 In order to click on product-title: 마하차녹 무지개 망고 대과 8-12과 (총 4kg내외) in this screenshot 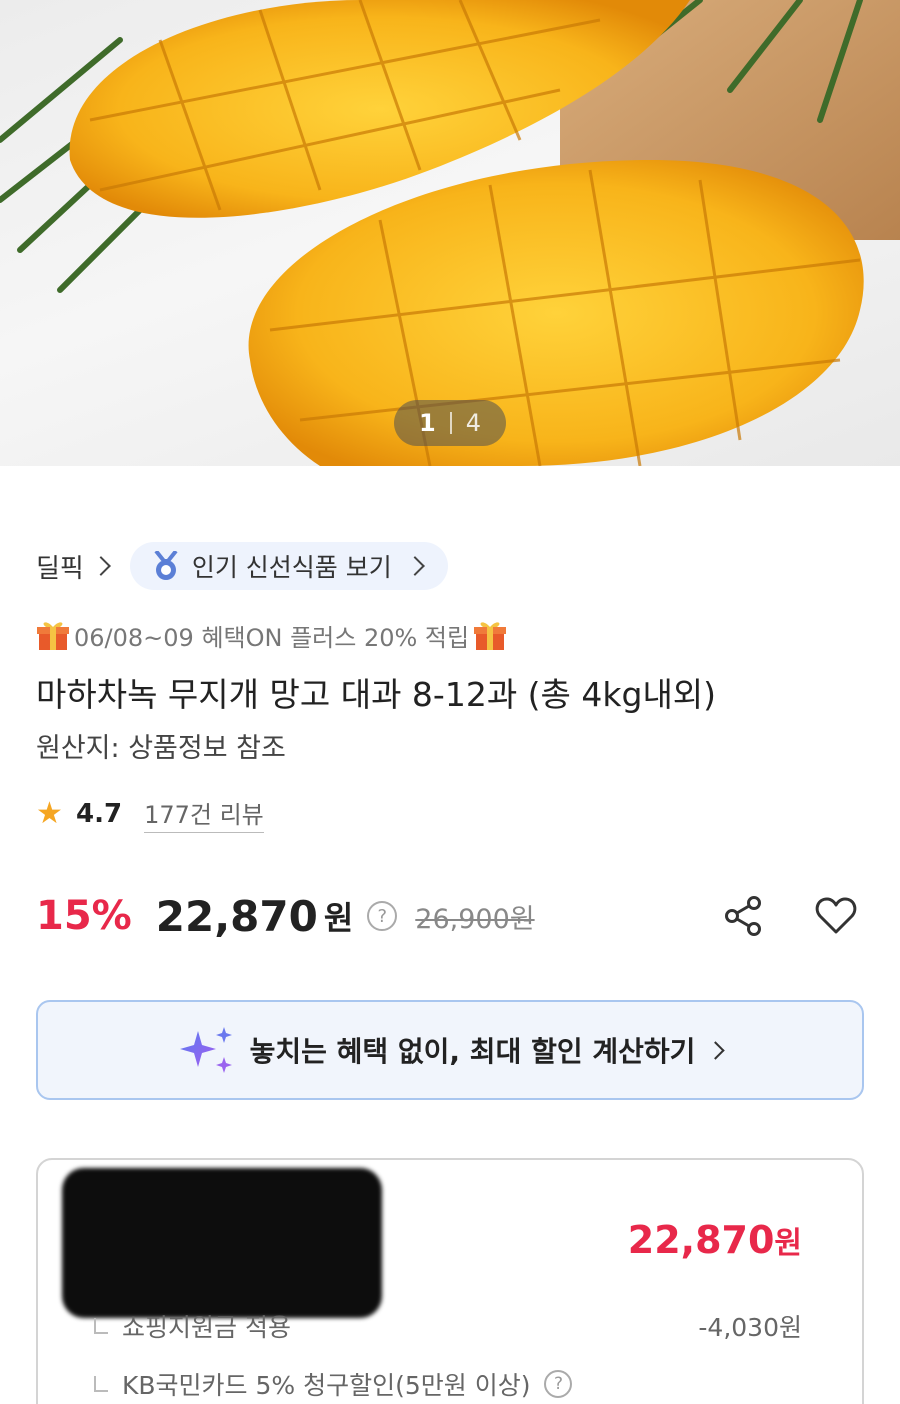, I will do `click(376, 694)`.